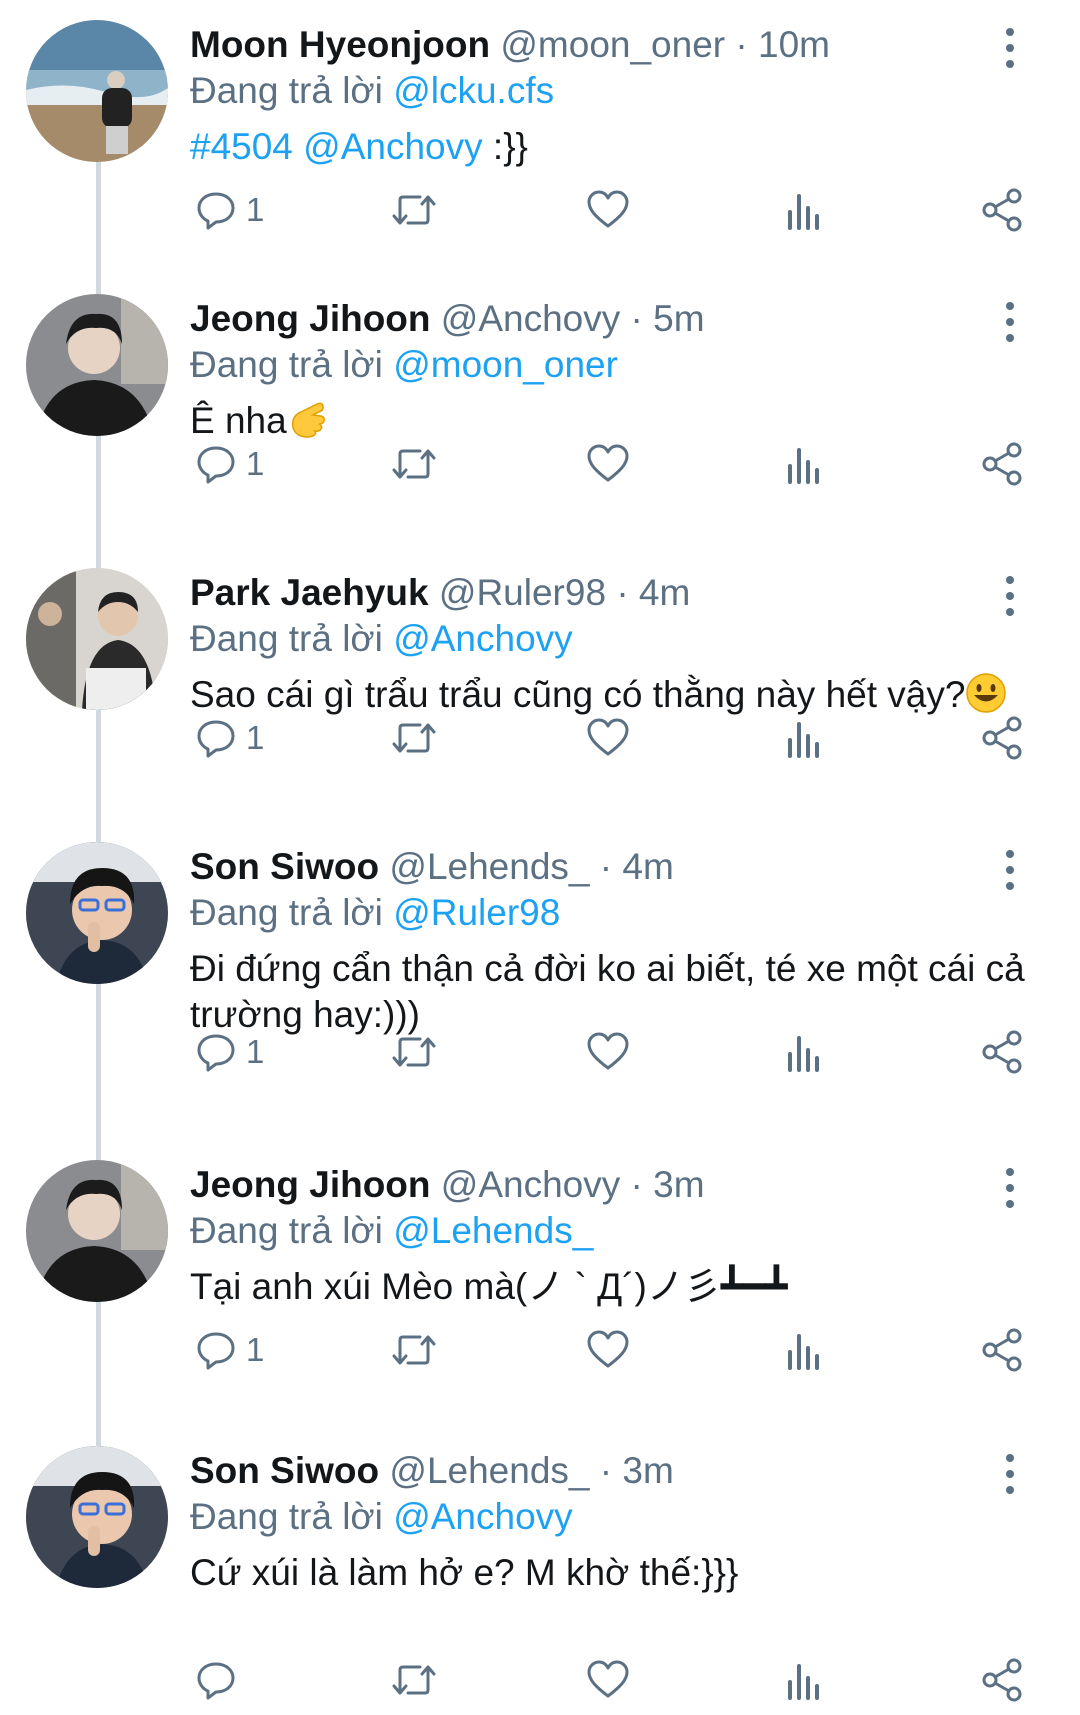 This screenshot has height=1715, width=1080. What do you see at coordinates (473, 90) in the screenshot?
I see `replying-to-mention: @lcku.cfs` at bounding box center [473, 90].